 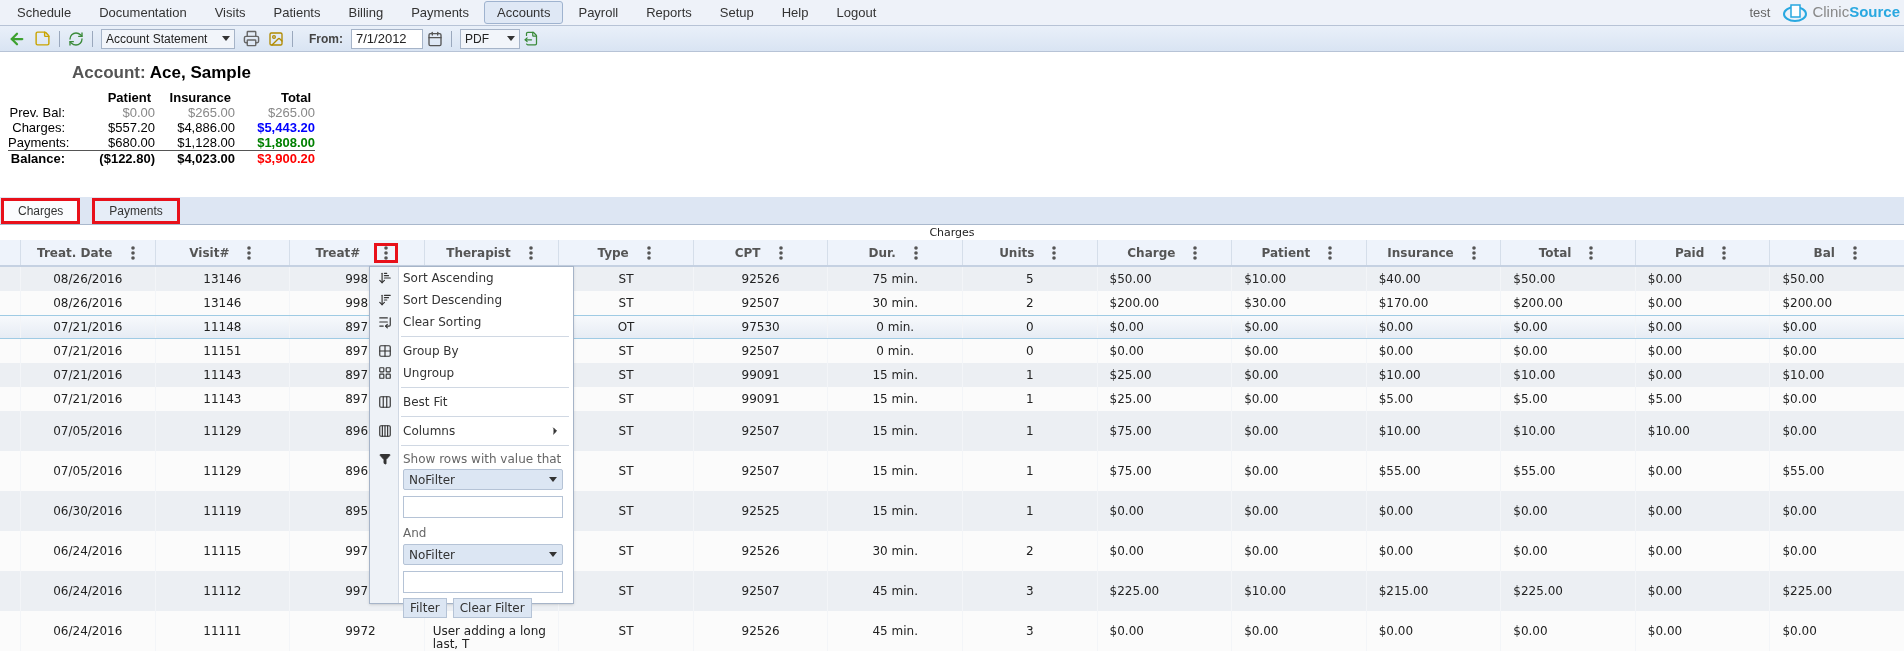 I want to click on menu-tab: Documentation, so click(x=143, y=12).